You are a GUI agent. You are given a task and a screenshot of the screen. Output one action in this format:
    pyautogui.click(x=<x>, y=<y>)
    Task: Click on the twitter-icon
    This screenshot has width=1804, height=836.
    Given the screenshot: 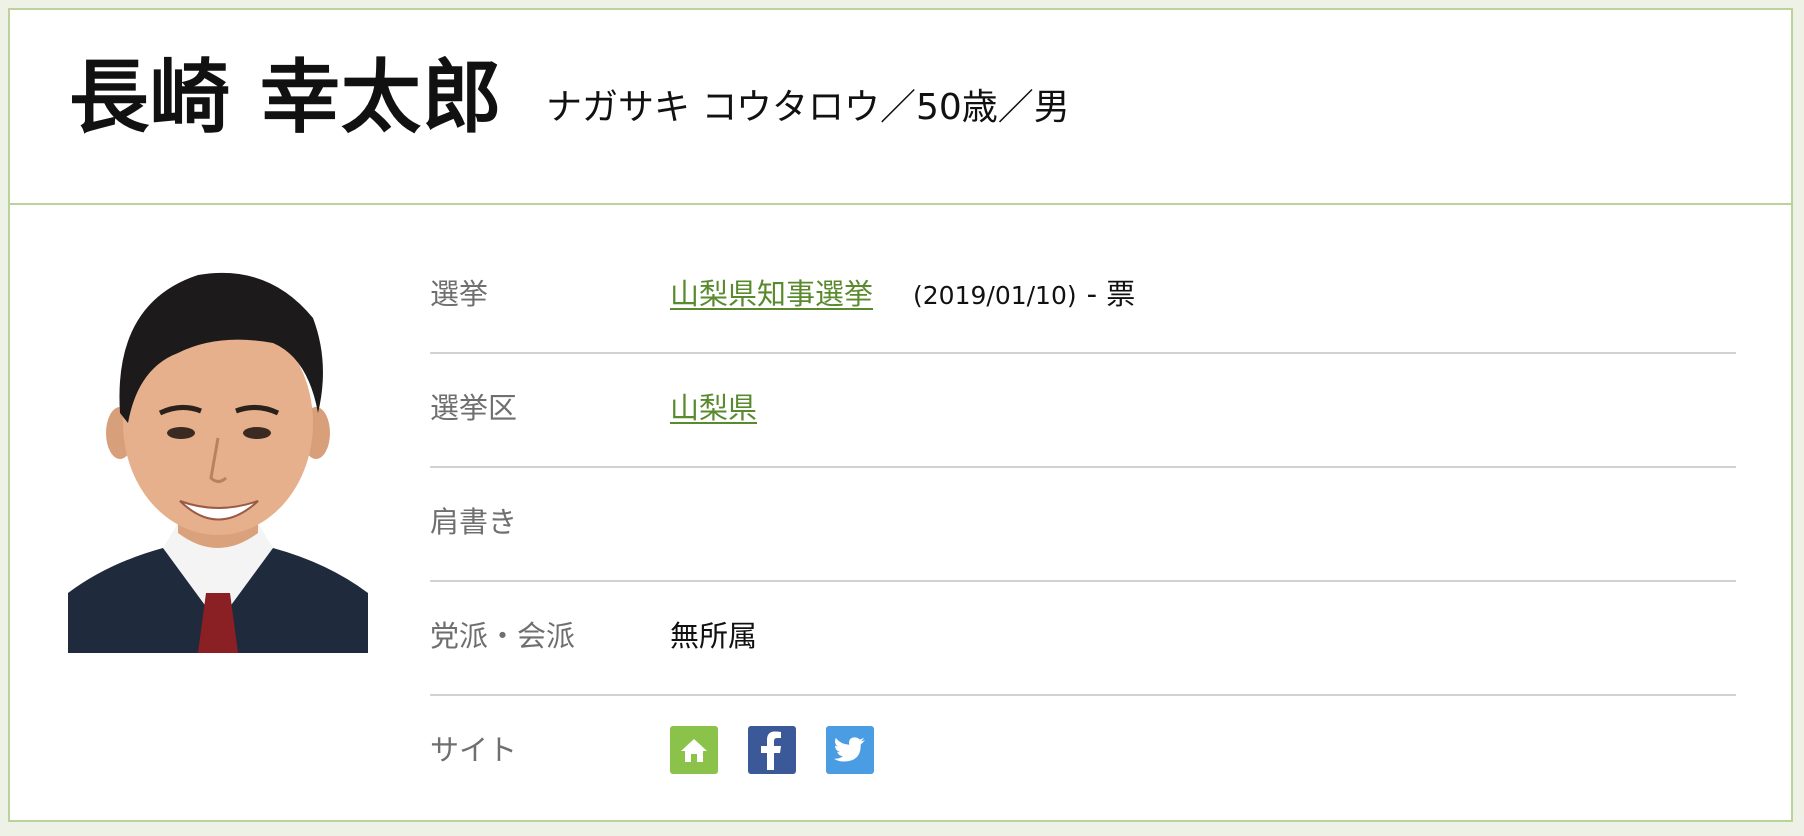 What is the action you would take?
    pyautogui.click(x=850, y=750)
    